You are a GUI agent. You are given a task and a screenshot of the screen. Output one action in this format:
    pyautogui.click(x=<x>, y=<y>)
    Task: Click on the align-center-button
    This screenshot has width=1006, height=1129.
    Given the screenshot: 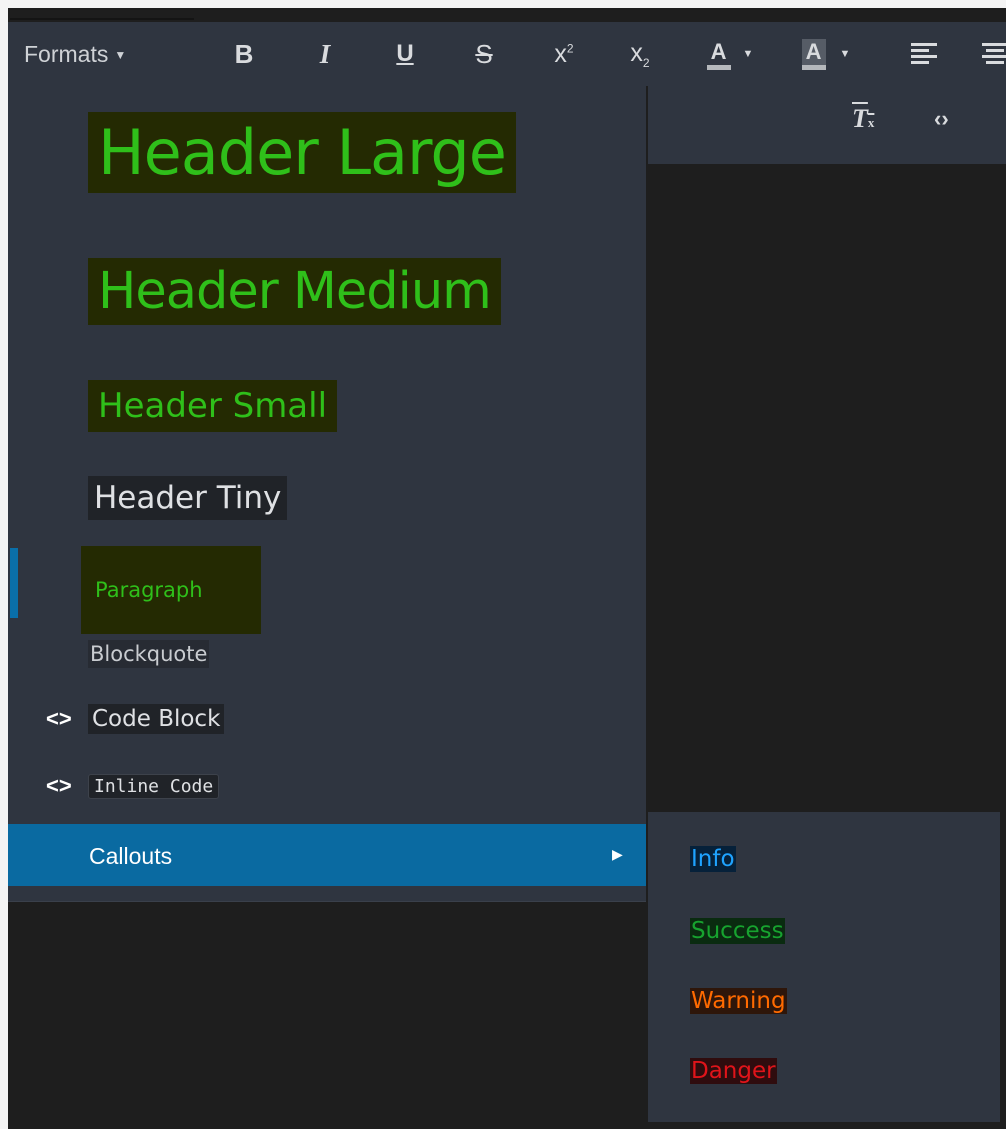 What is the action you would take?
    pyautogui.click(x=993, y=54)
    